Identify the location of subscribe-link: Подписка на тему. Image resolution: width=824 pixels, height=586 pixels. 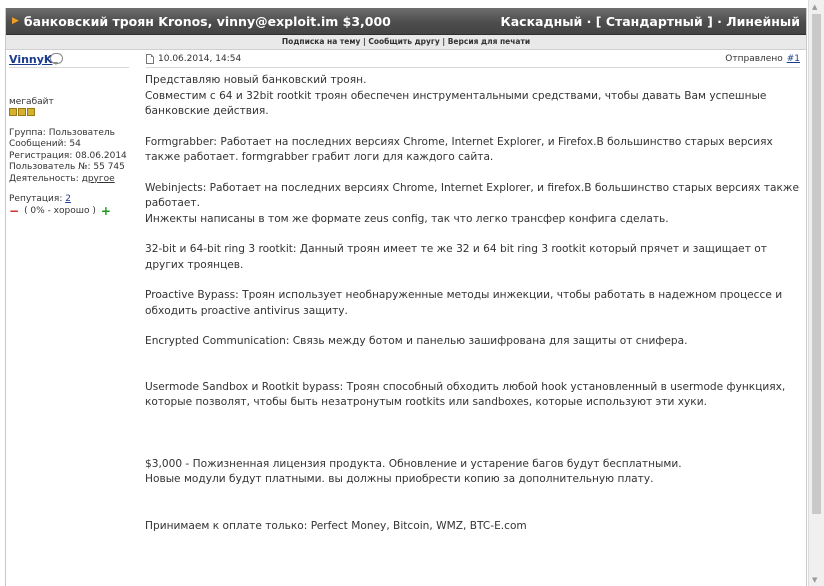
(321, 41).